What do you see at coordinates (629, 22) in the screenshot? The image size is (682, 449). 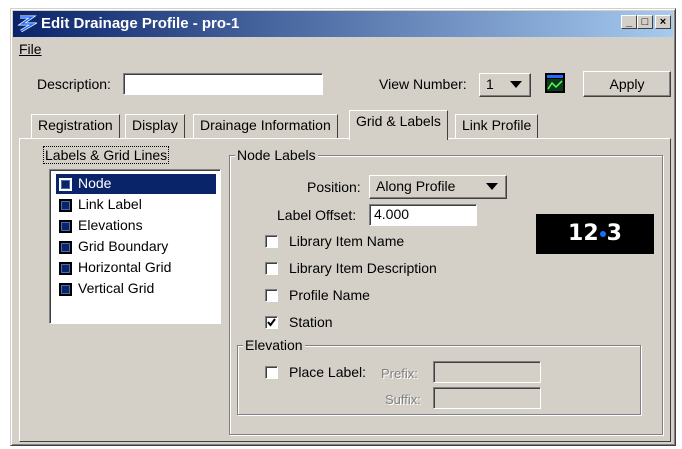 I see `minimize-button: _` at bounding box center [629, 22].